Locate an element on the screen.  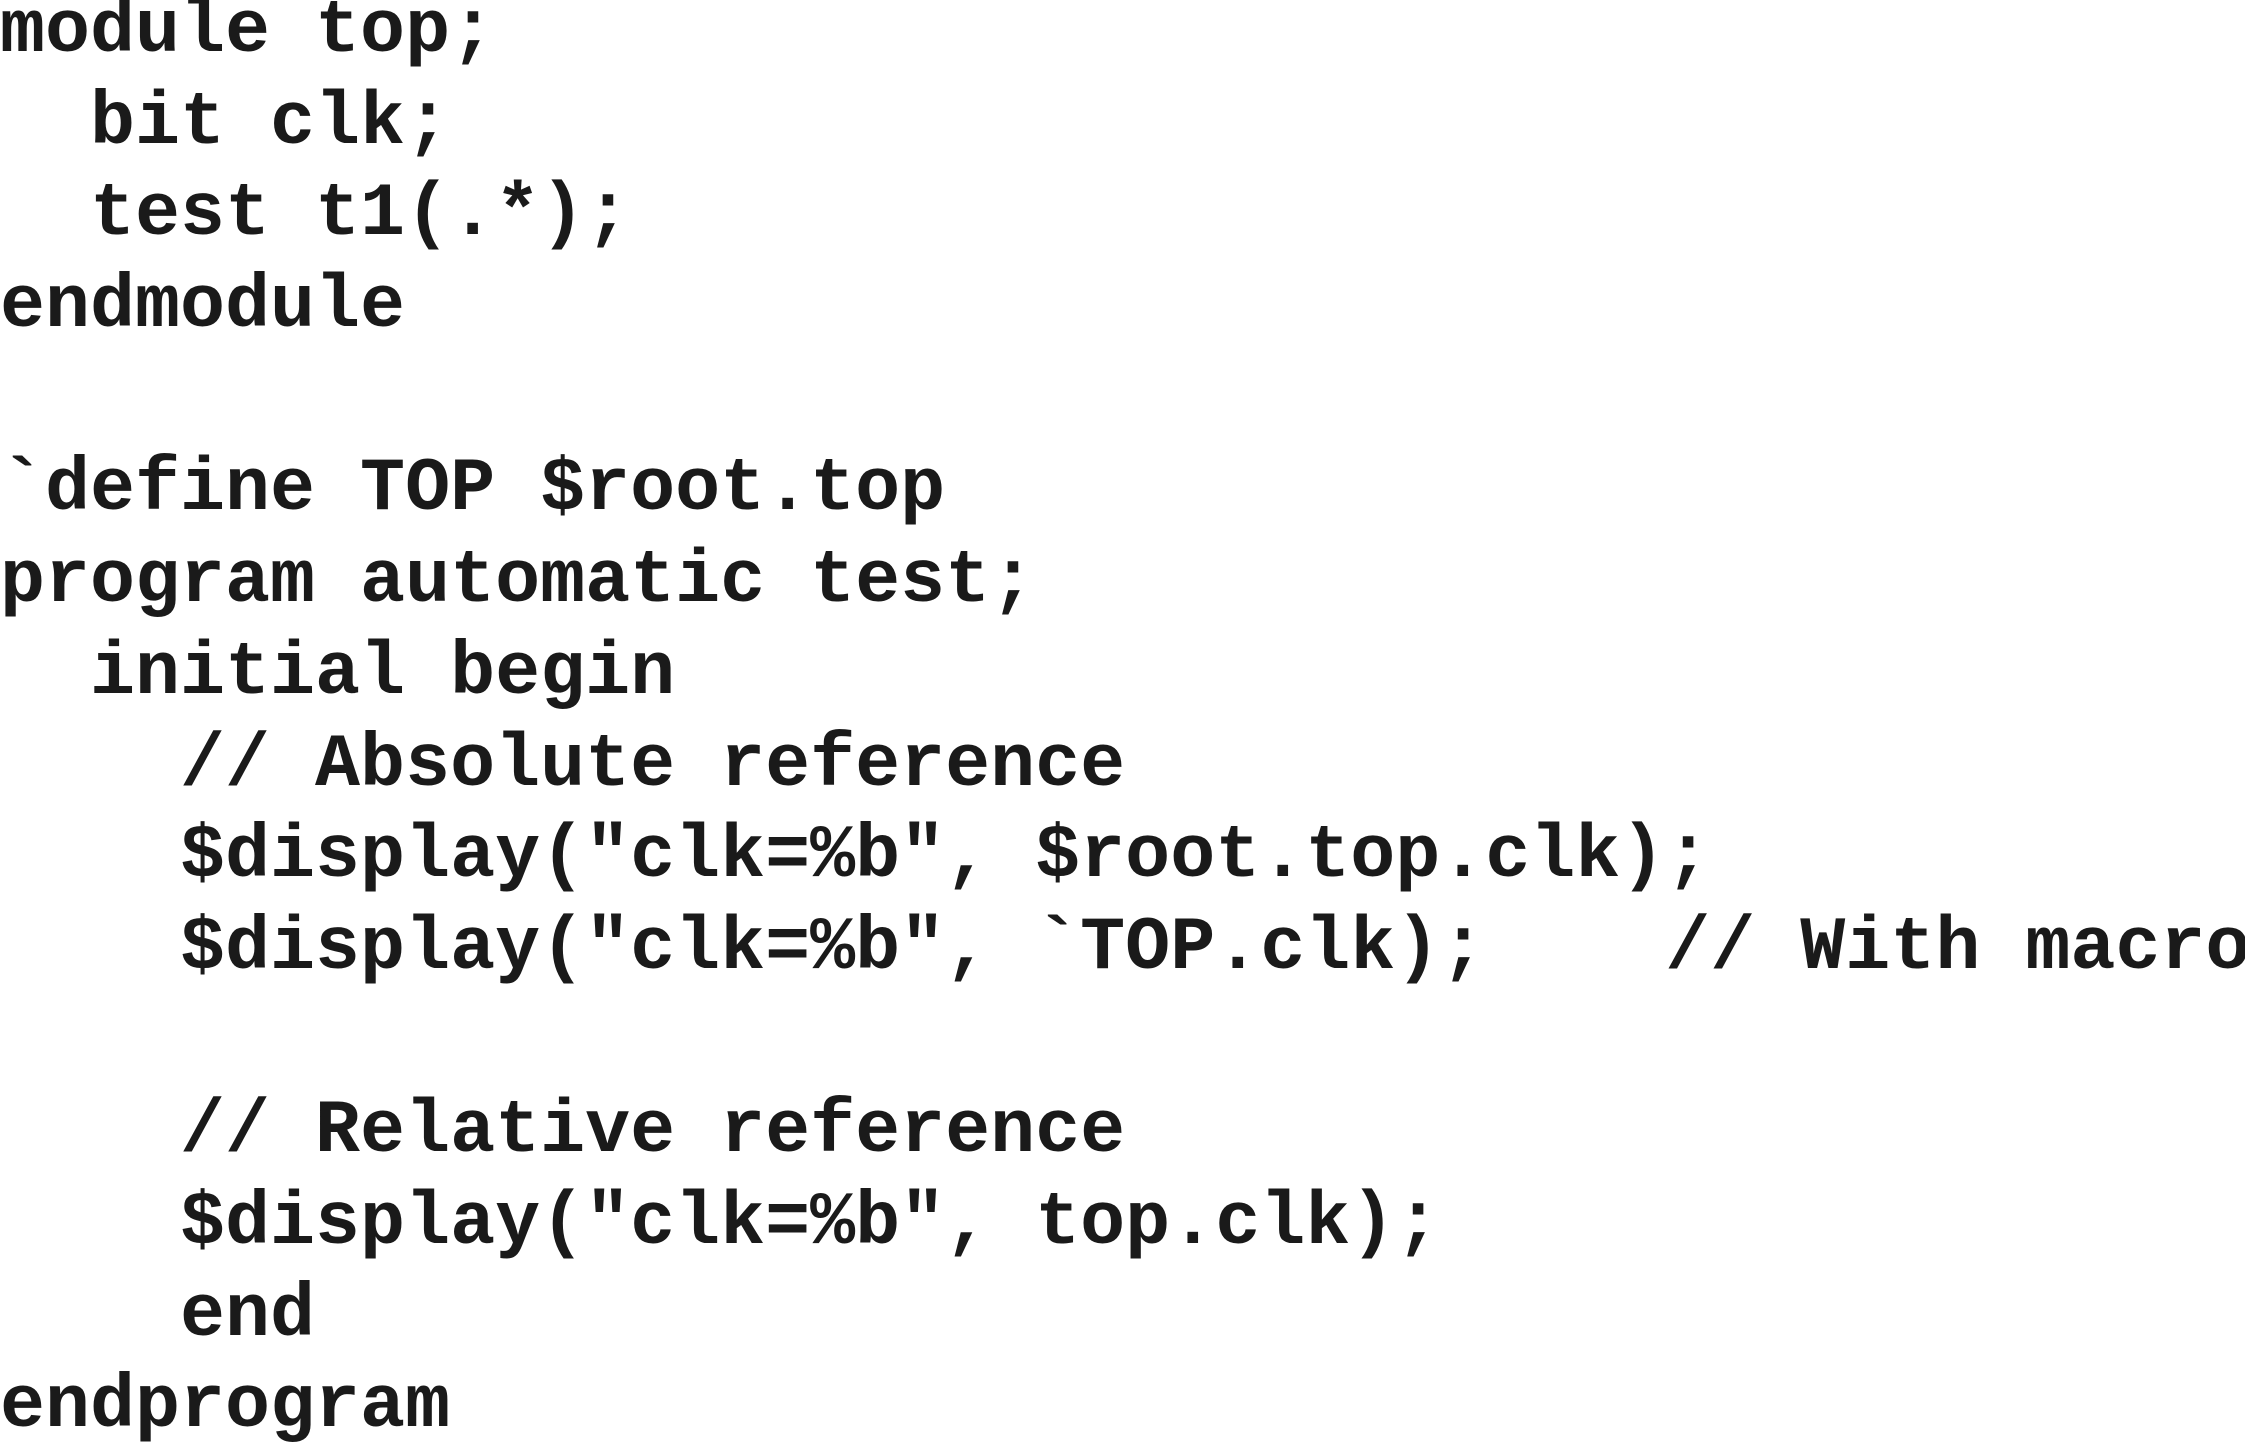
code-line-initial-begin: initial begin is located at coordinates (338, 673).